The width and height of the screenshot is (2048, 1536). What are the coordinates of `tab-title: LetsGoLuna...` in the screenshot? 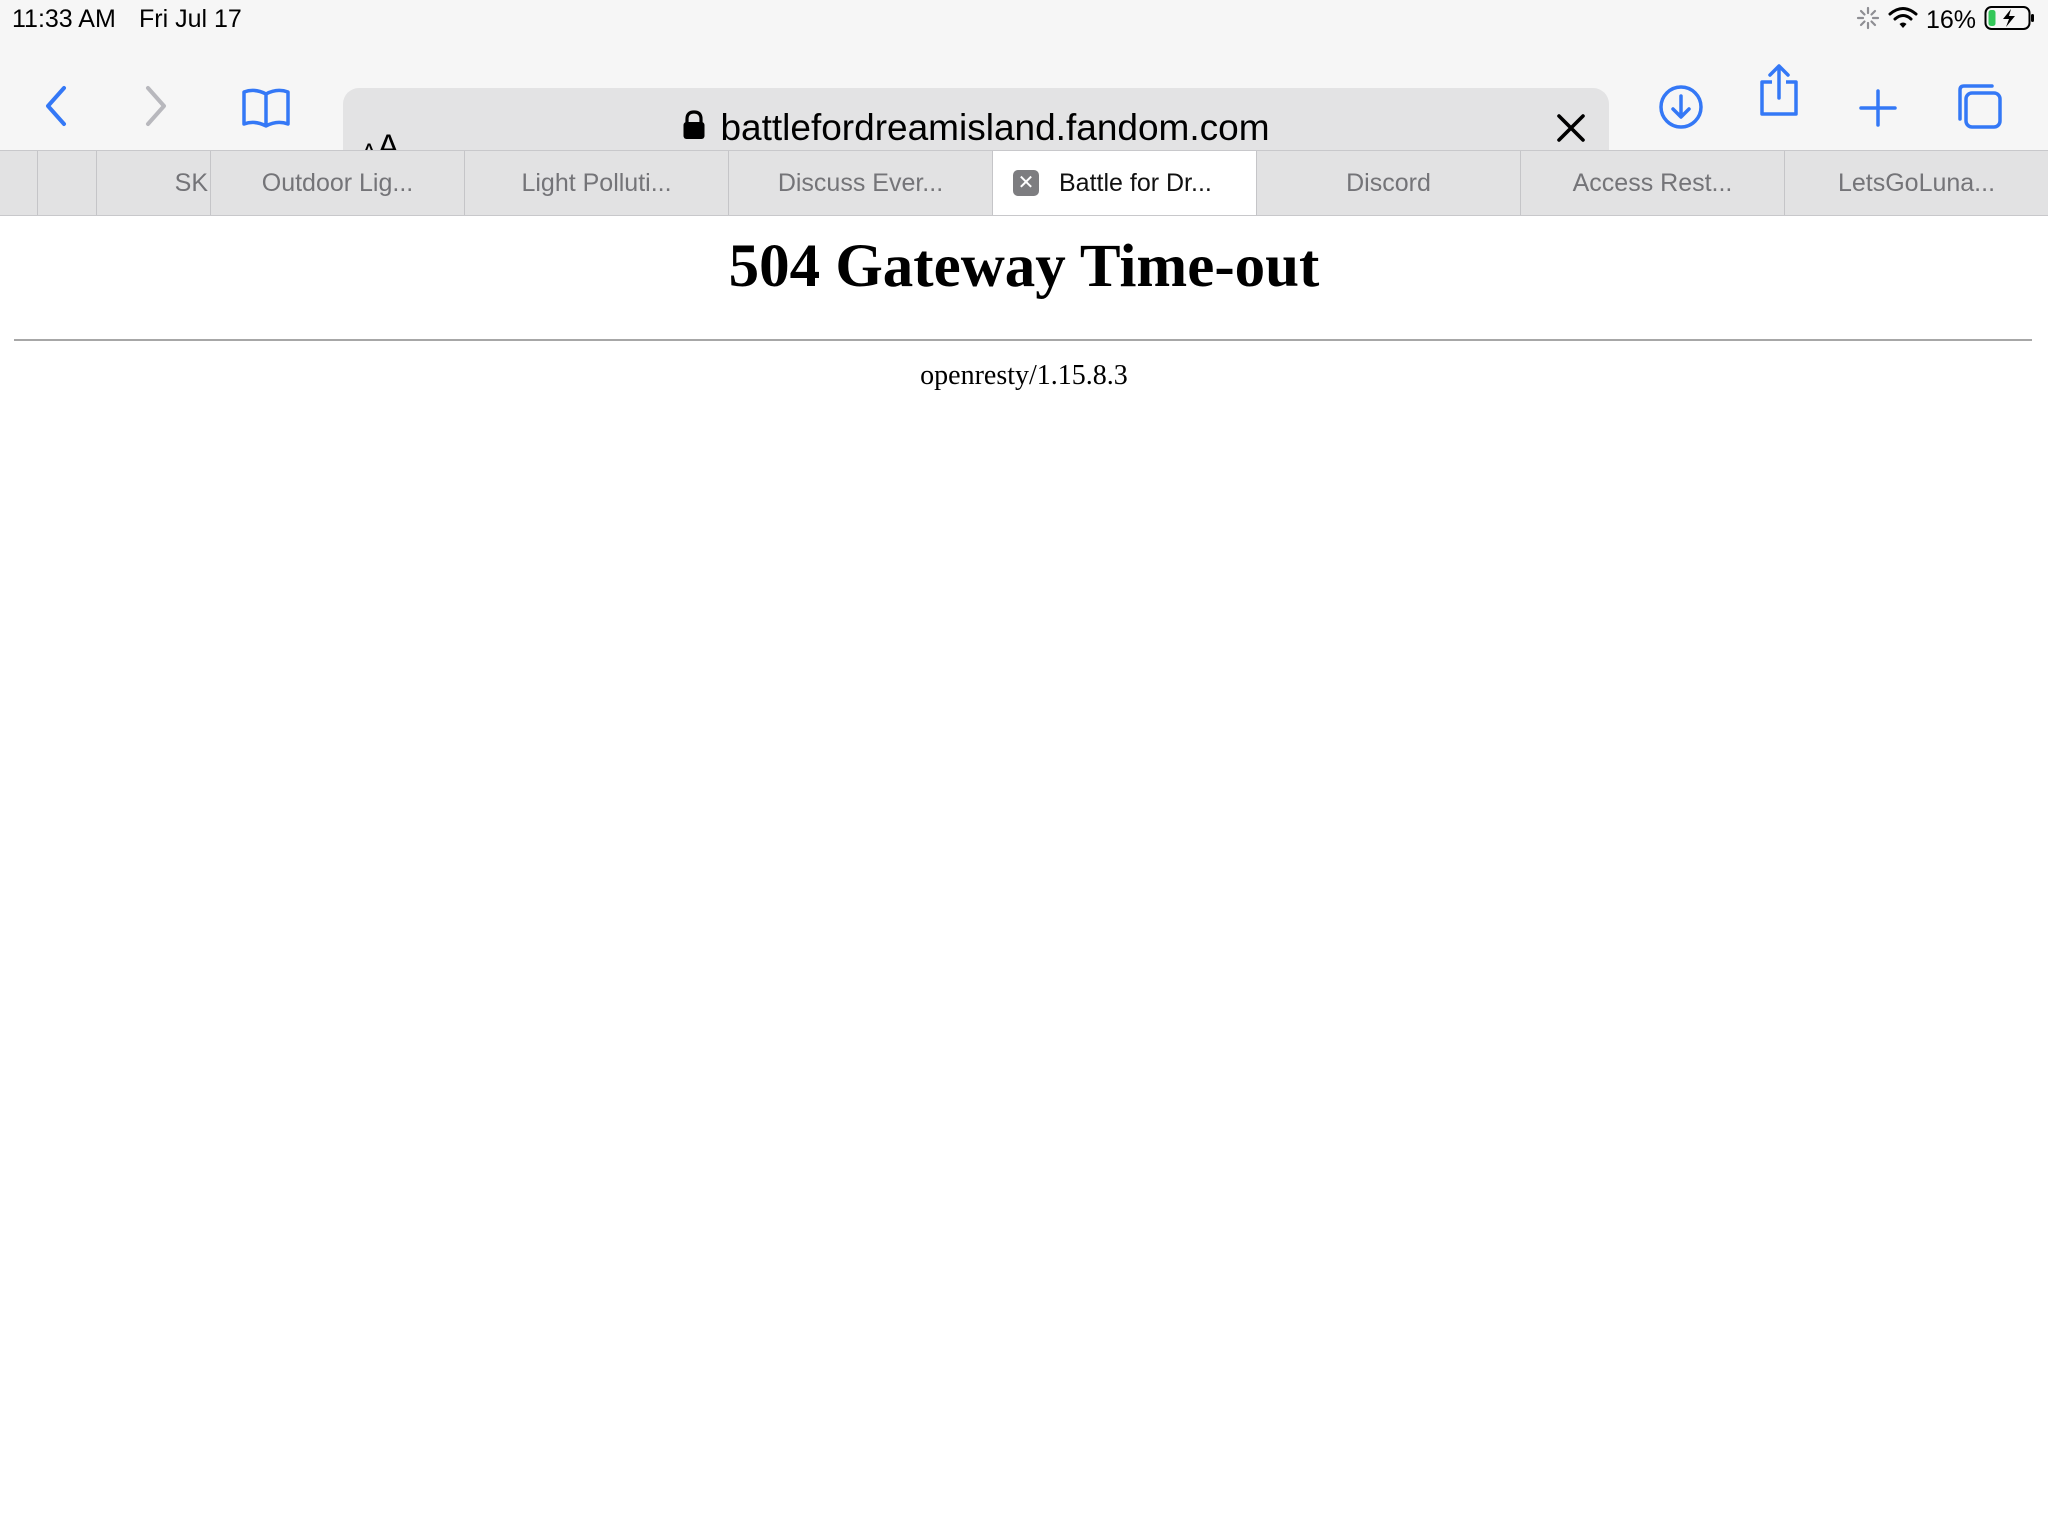 It's located at (1916, 182).